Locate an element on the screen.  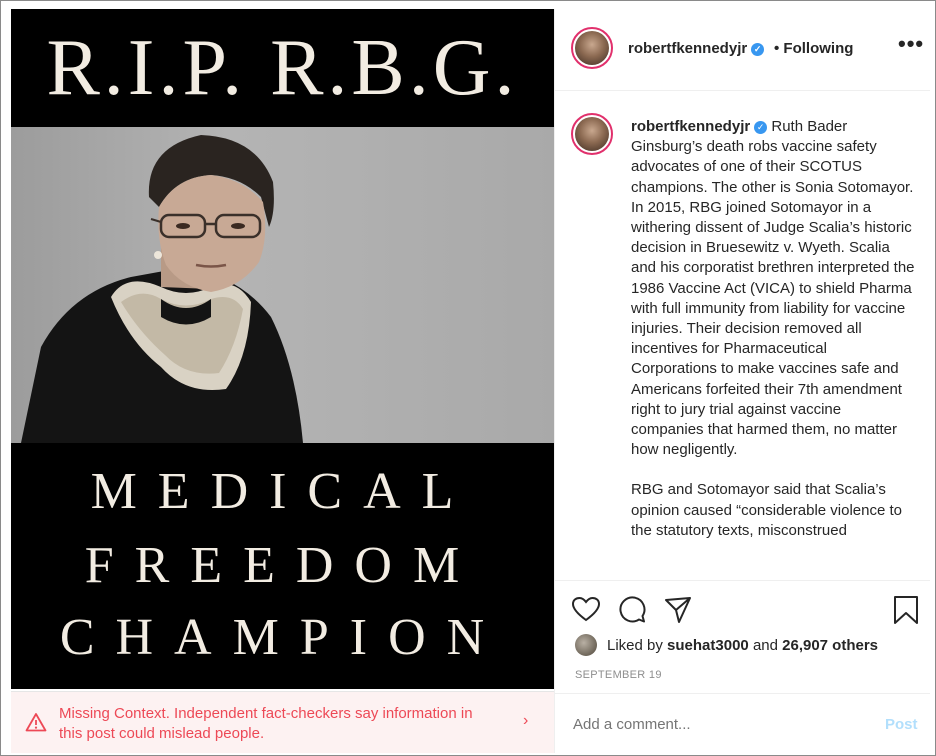
image-headline: R.I.P. R.B.G. is located at coordinates (282, 68).